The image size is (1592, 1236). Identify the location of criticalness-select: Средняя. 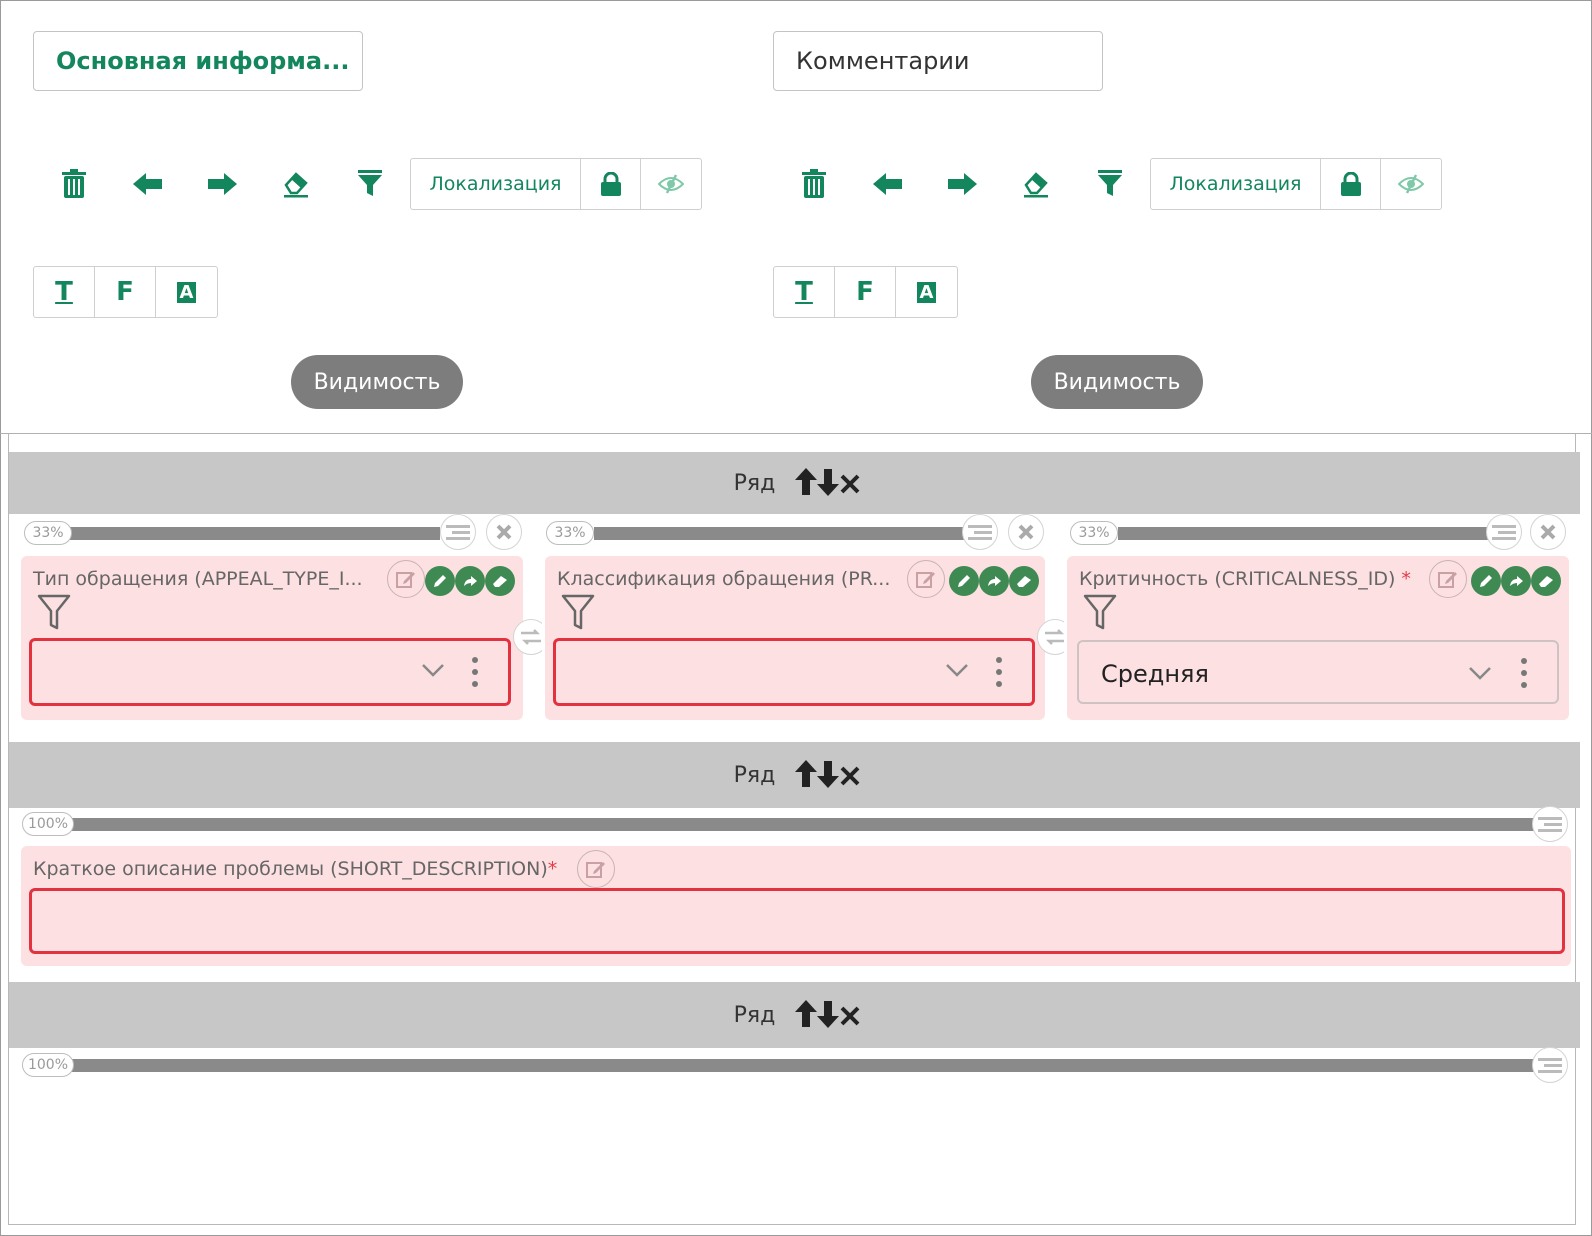
(1318, 672).